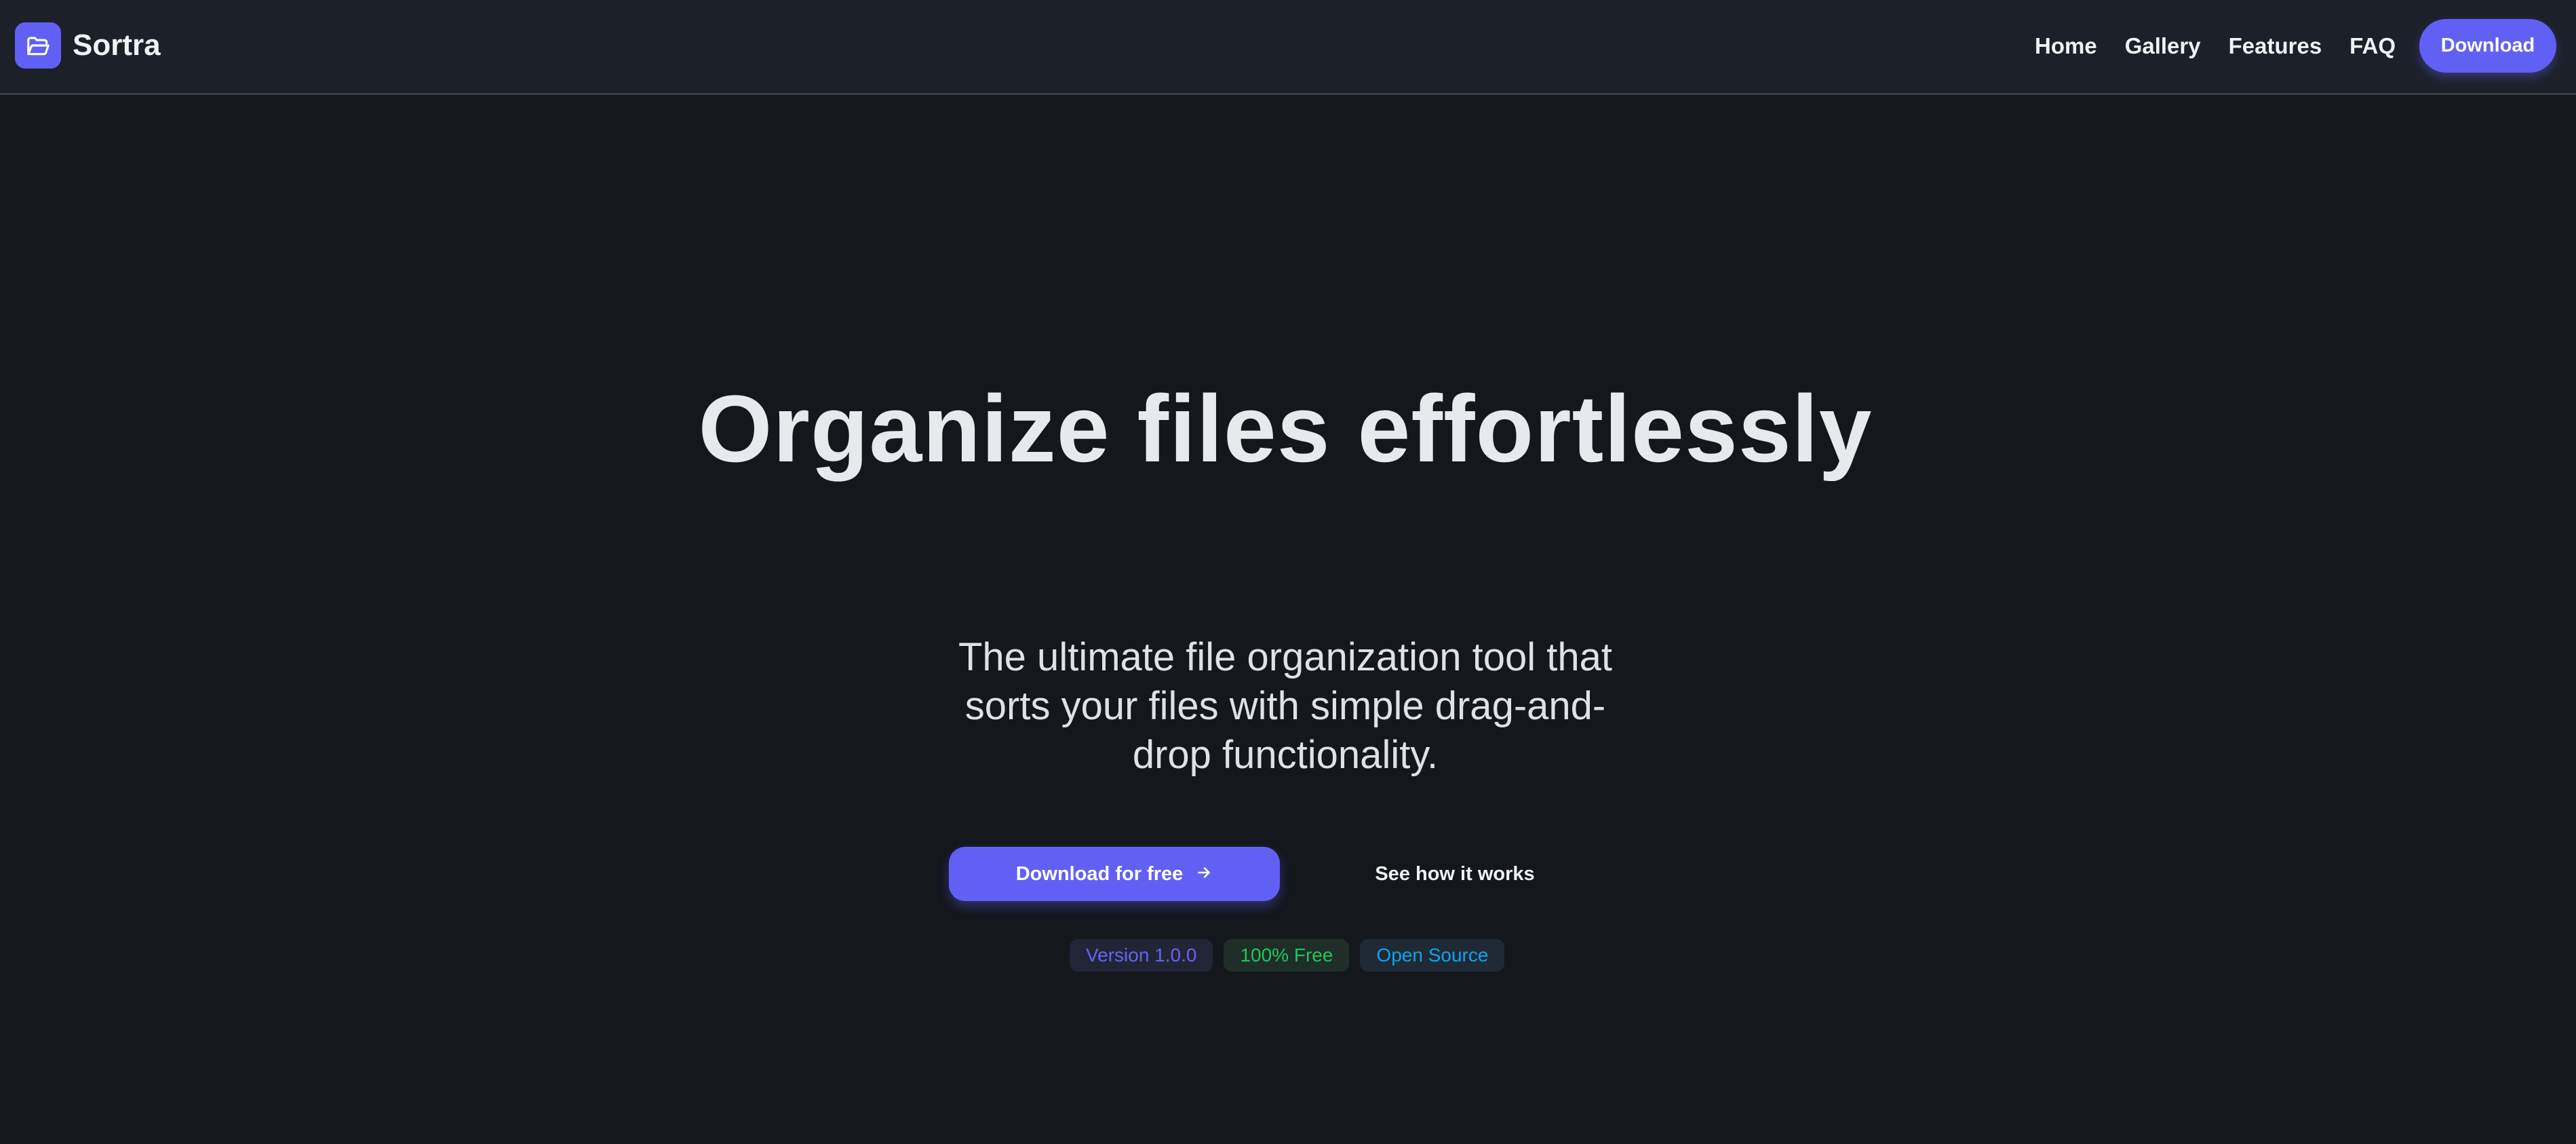 Image resolution: width=2576 pixels, height=1144 pixels. What do you see at coordinates (2163, 46) in the screenshot?
I see `nav-gallery-link: Gallery` at bounding box center [2163, 46].